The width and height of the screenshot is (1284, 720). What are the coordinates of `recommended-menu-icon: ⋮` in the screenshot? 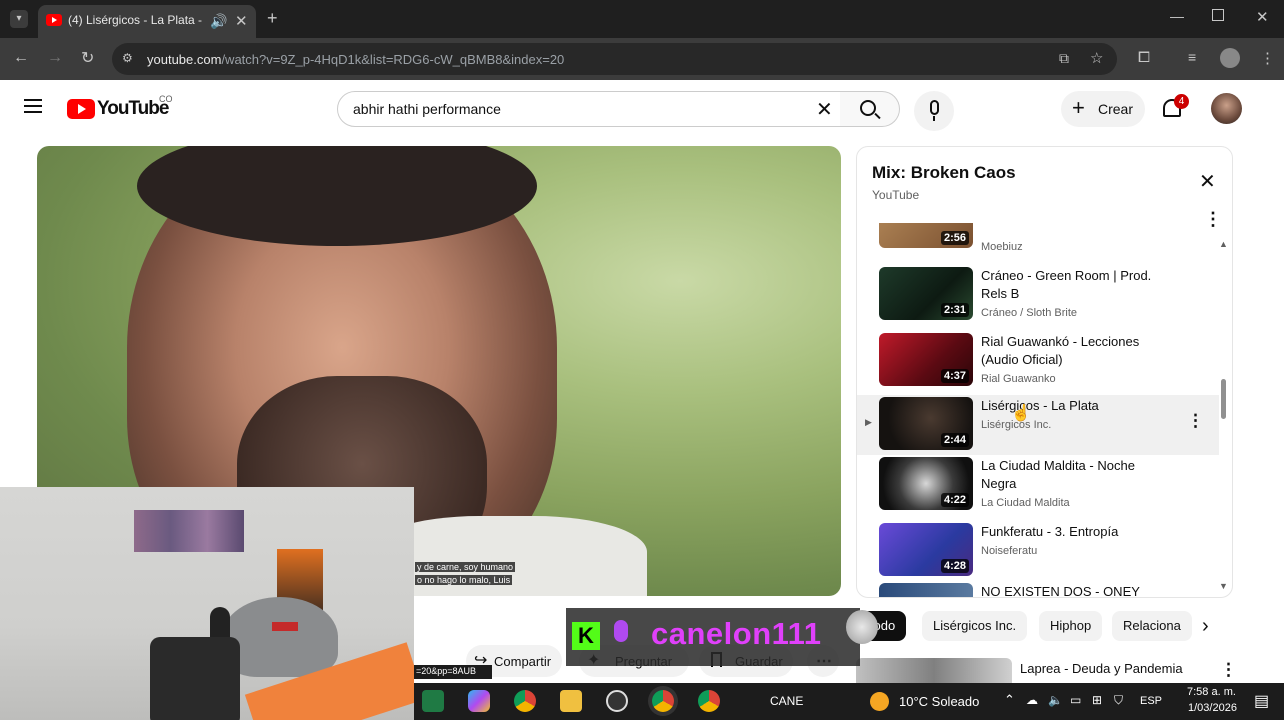 It's located at (1228, 670).